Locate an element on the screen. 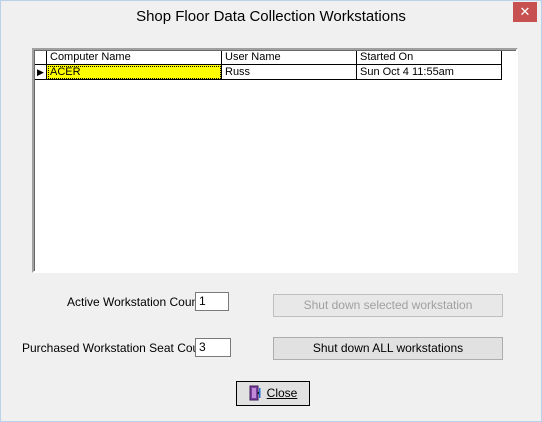 This screenshot has width=542, height=422. shut-down-all-button: Shut down ALL workstations is located at coordinates (388, 348).